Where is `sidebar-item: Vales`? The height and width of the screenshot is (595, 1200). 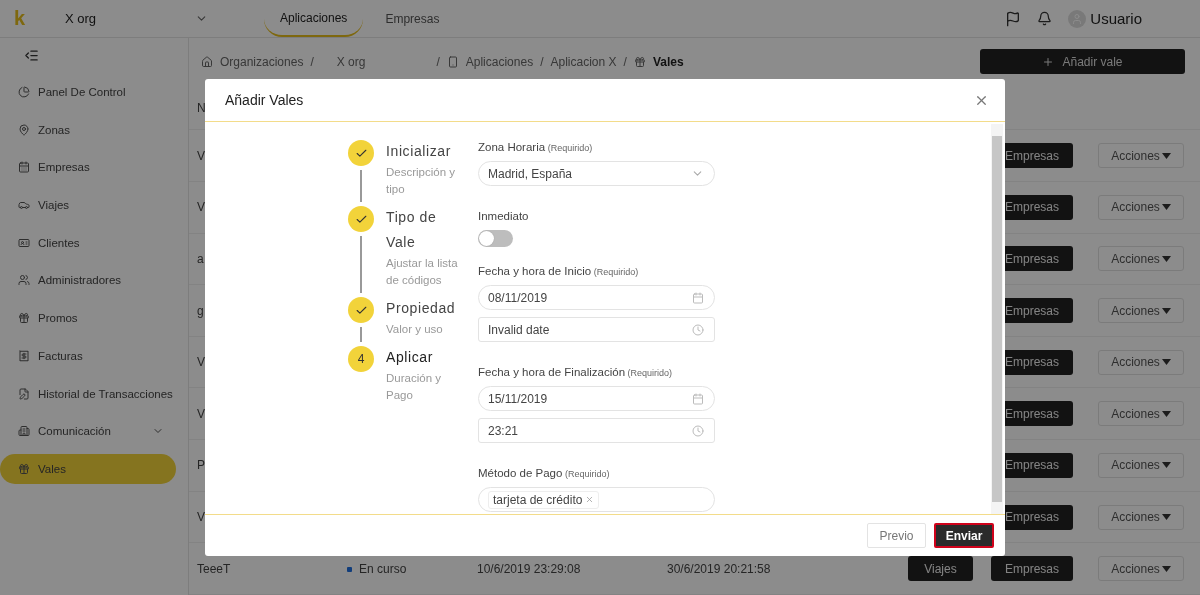
sidebar-item: Vales is located at coordinates (88, 468).